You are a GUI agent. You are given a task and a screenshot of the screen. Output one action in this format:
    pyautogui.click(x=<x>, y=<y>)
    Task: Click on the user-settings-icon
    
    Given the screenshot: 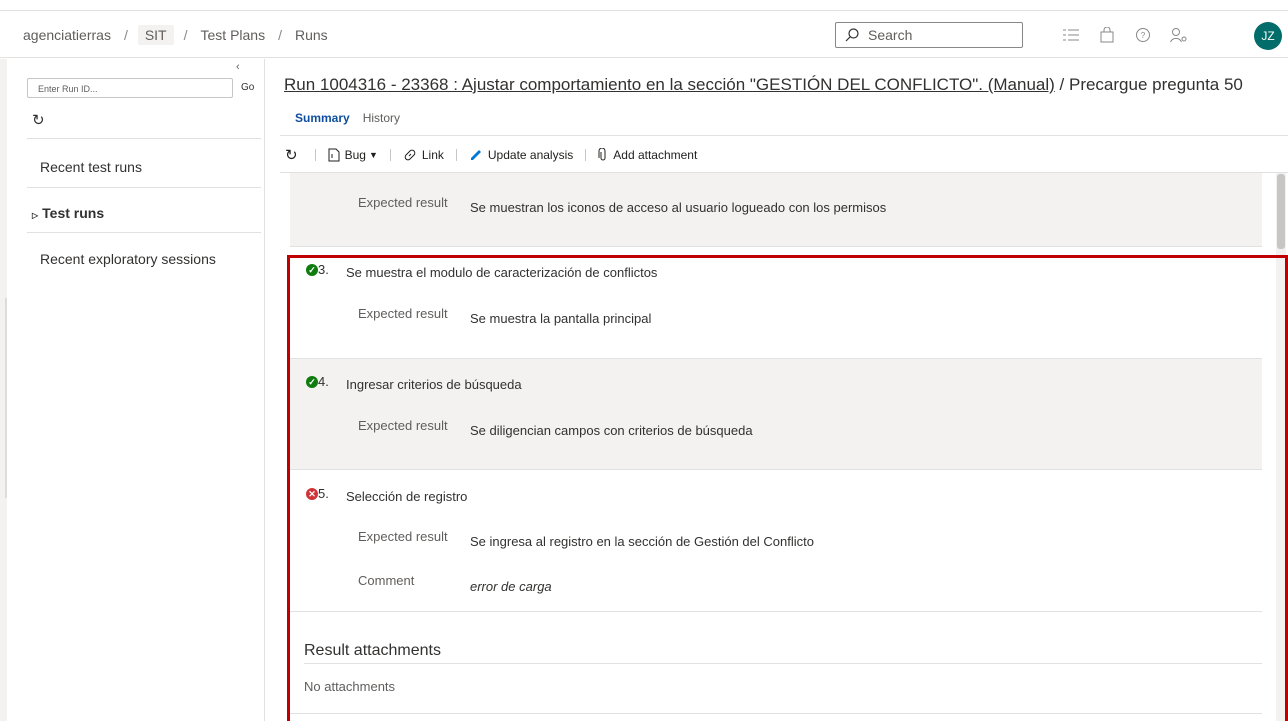 What is the action you would take?
    pyautogui.click(x=1179, y=35)
    